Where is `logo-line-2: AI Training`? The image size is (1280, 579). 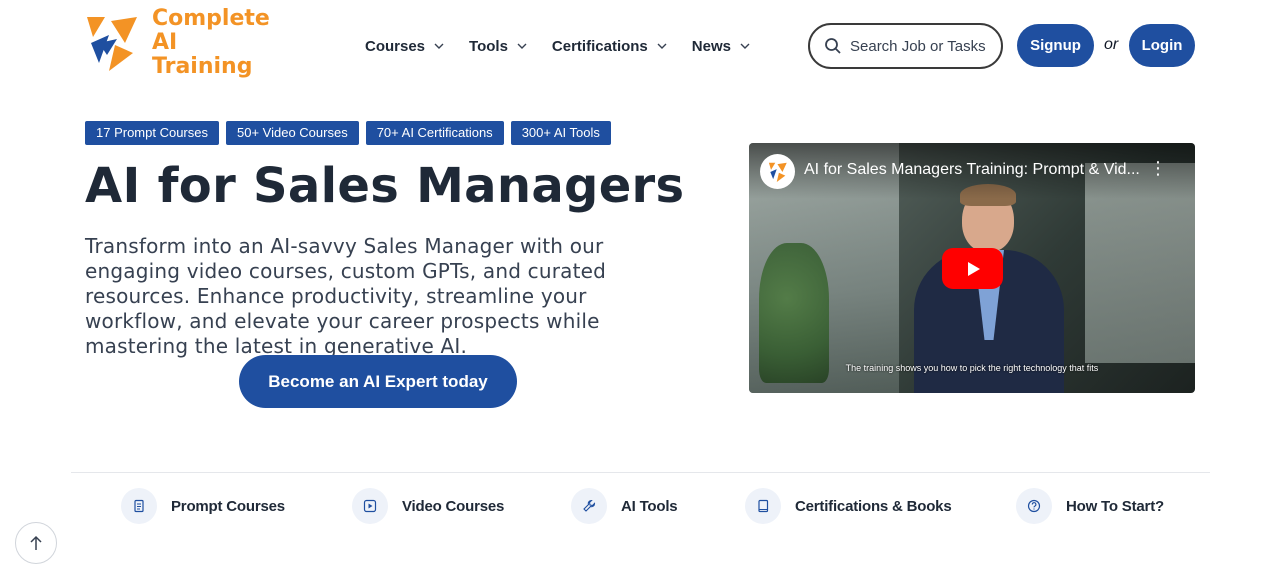 logo-line-2: AI Training is located at coordinates (202, 54).